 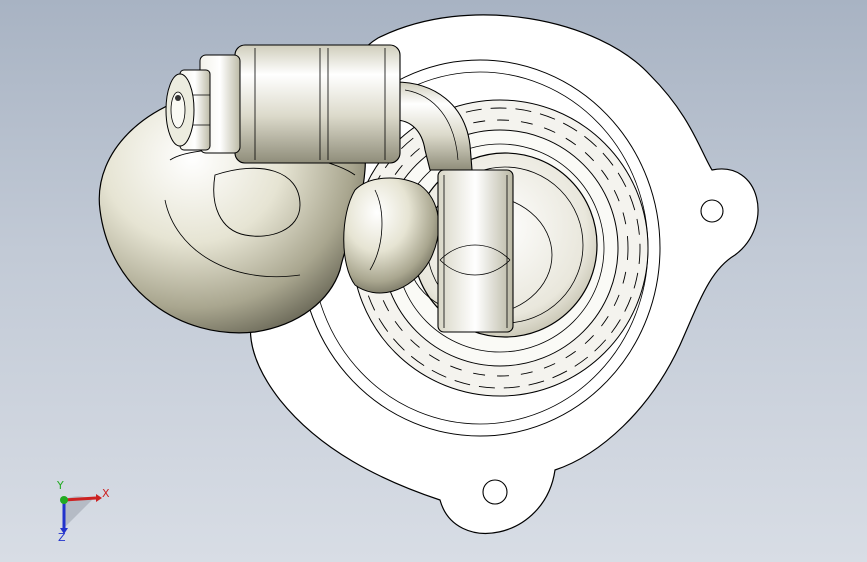 I want to click on y-axis-point, so click(x=64, y=500).